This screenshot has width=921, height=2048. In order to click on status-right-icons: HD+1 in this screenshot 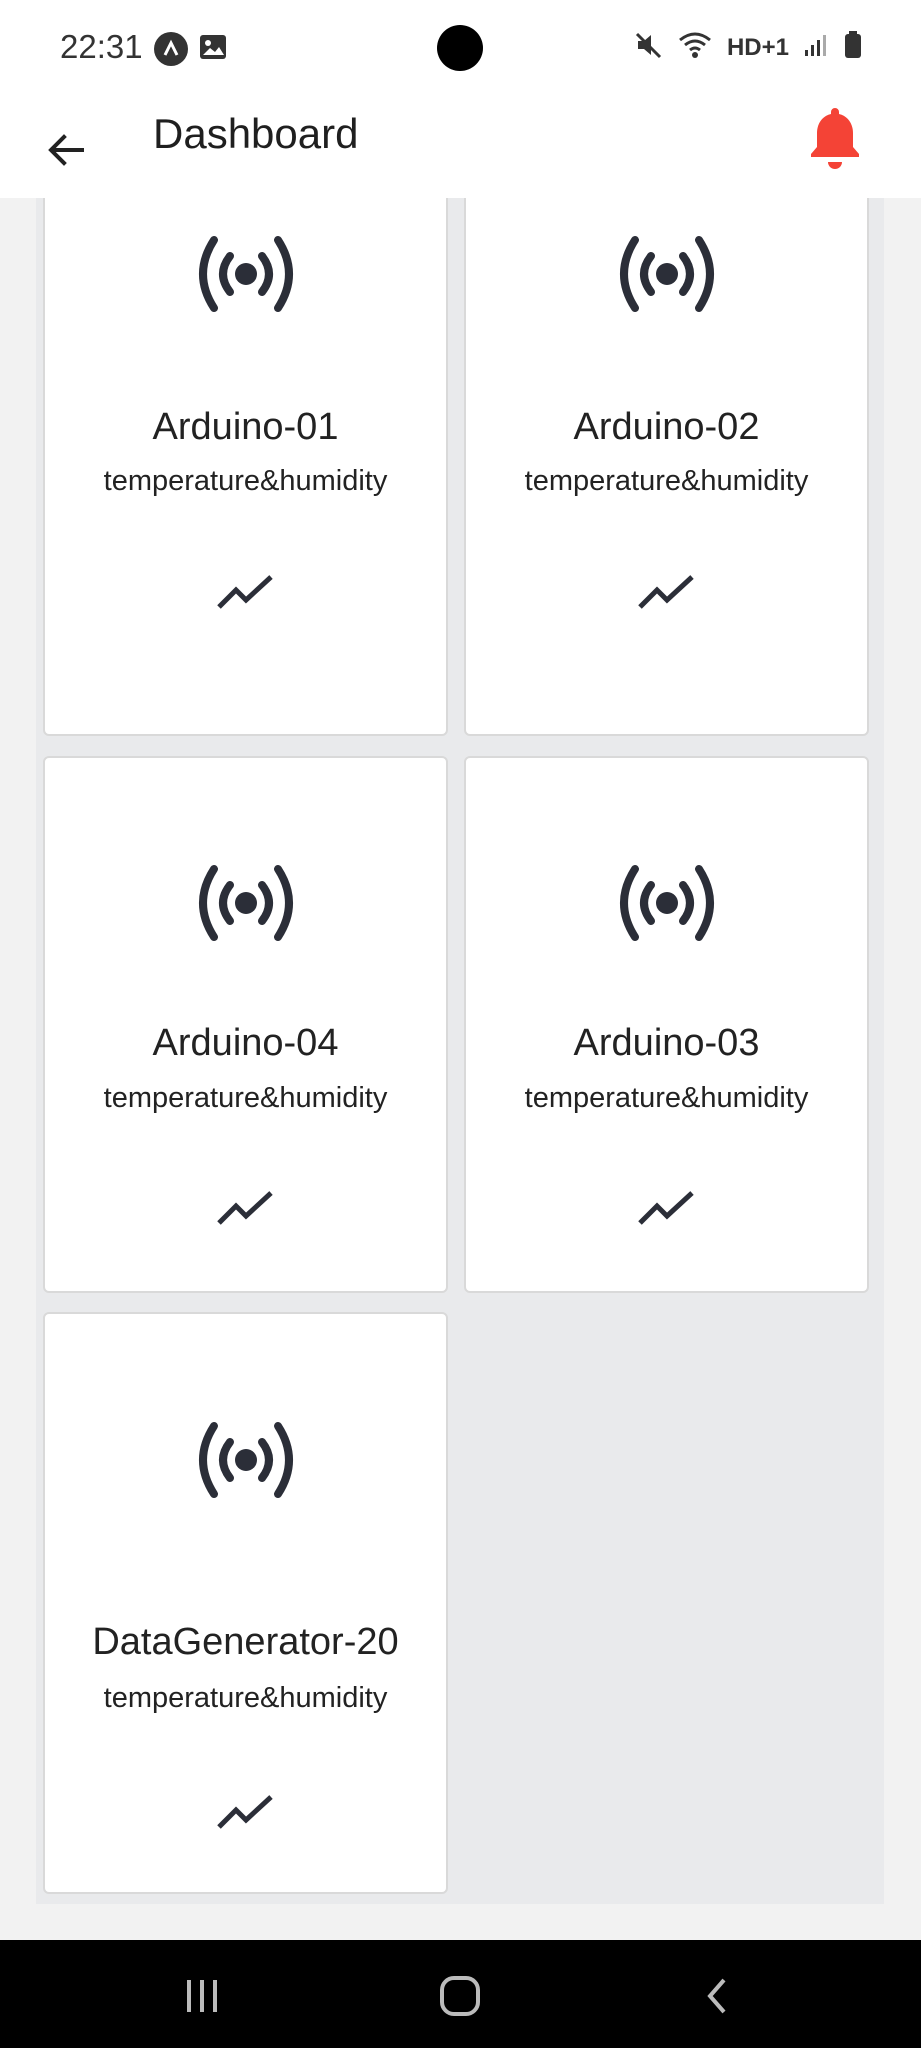, I will do `click(748, 47)`.